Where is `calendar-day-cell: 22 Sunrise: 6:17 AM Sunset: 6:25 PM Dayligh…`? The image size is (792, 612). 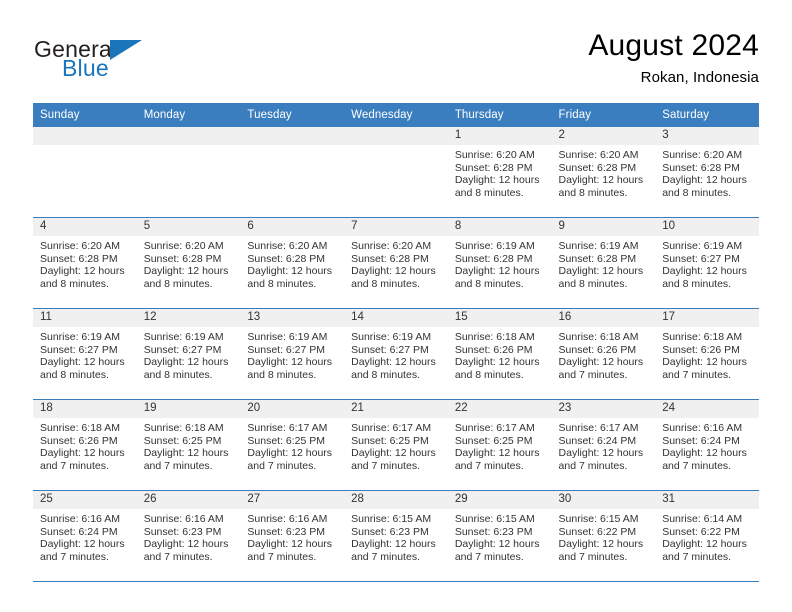 calendar-day-cell: 22 Sunrise: 6:17 AM Sunset: 6:25 PM Dayligh… is located at coordinates (499, 445).